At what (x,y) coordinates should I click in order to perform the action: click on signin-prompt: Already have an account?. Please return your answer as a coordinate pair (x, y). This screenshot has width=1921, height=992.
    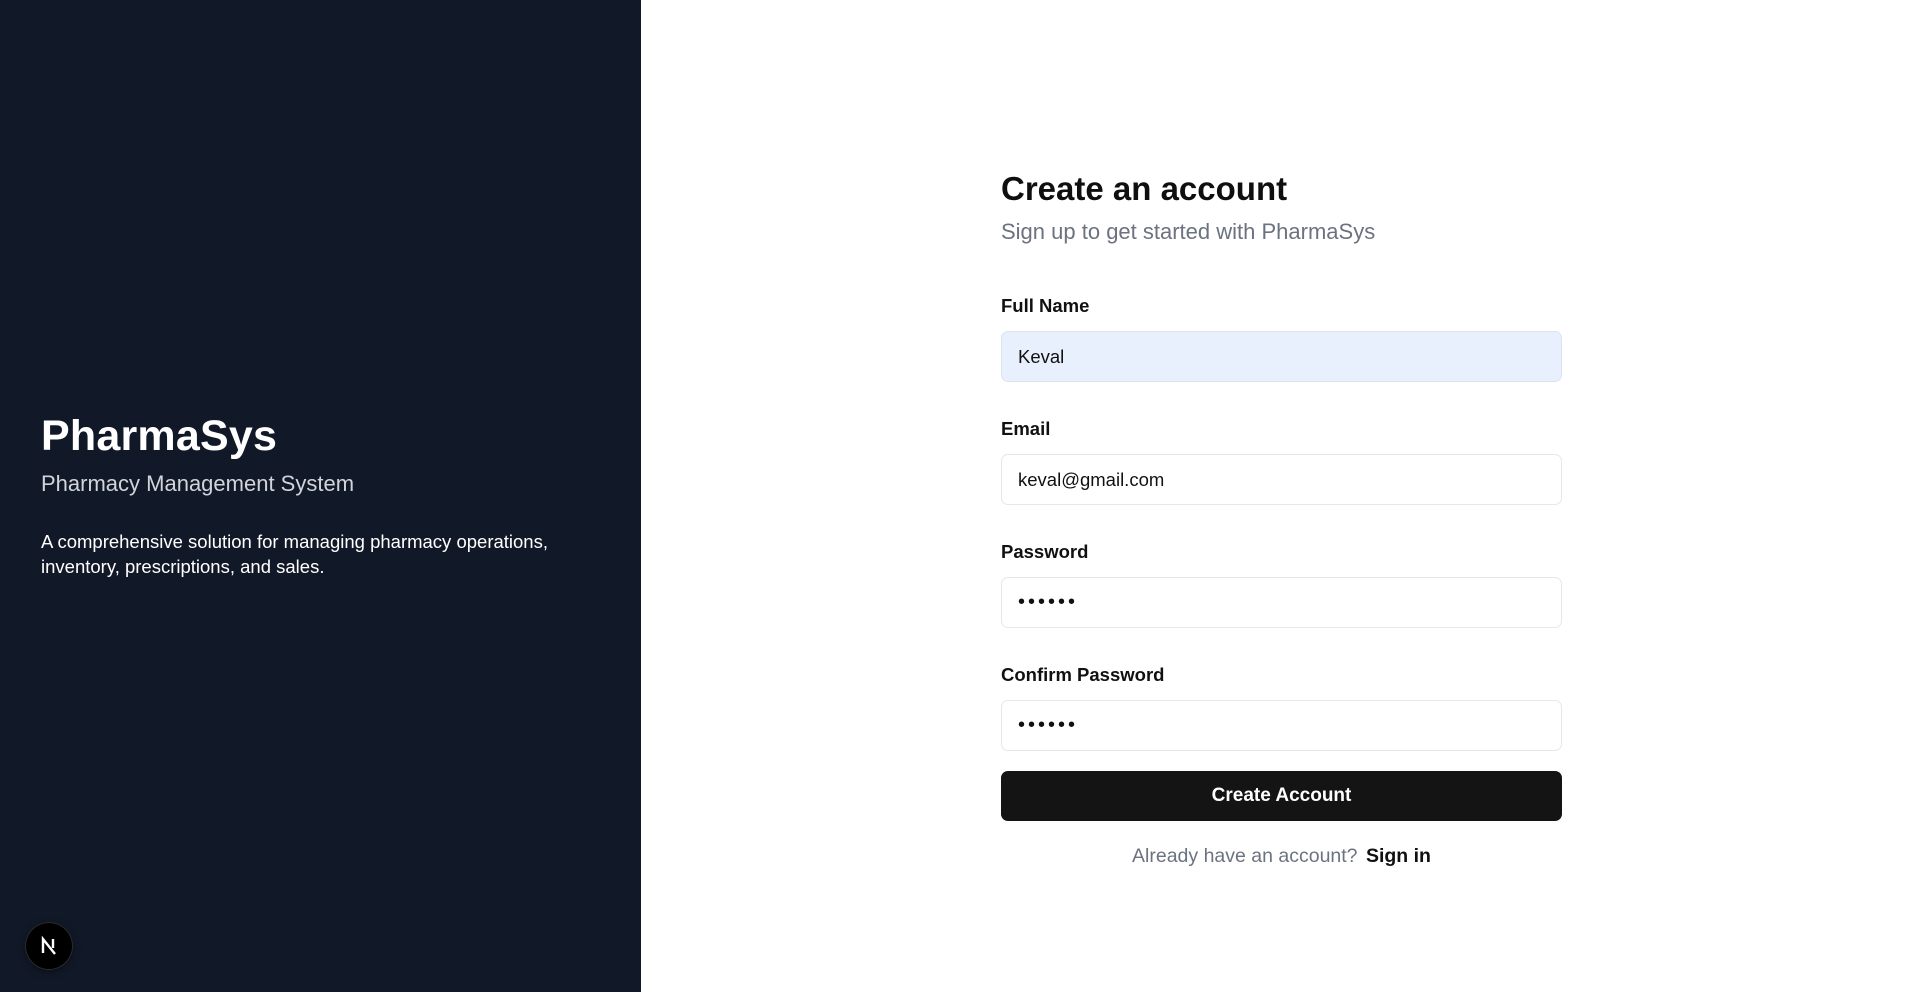
    Looking at the image, I should click on (1245, 856).